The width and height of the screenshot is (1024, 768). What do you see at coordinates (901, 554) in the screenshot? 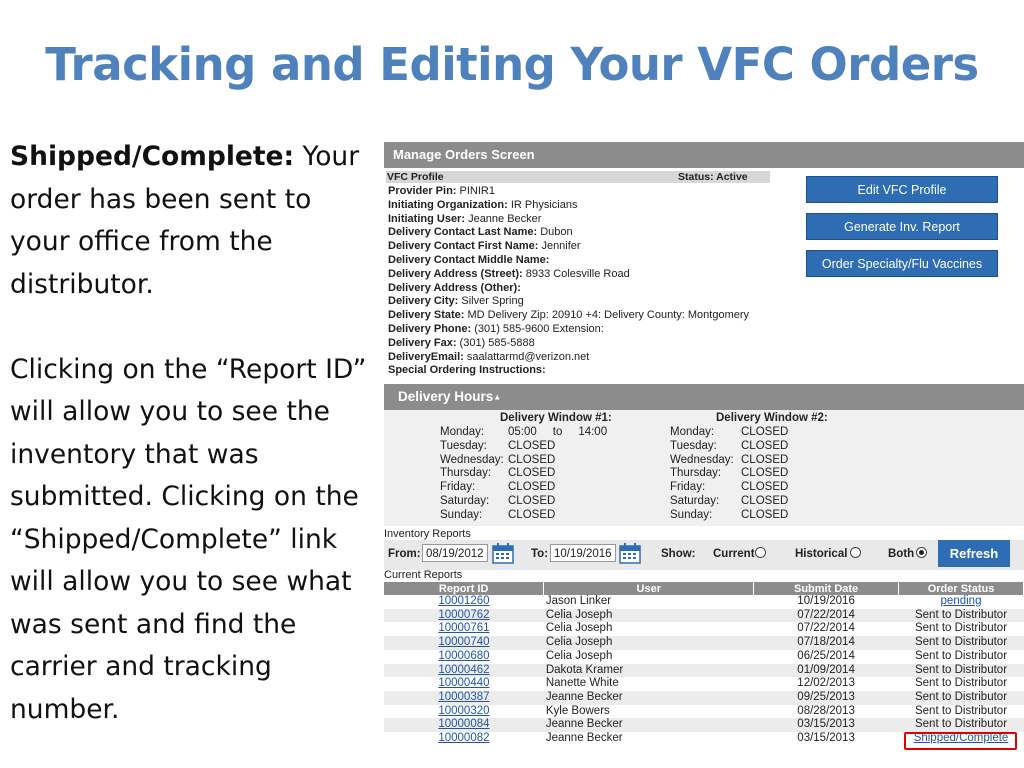
I see `both-label: Both` at bounding box center [901, 554].